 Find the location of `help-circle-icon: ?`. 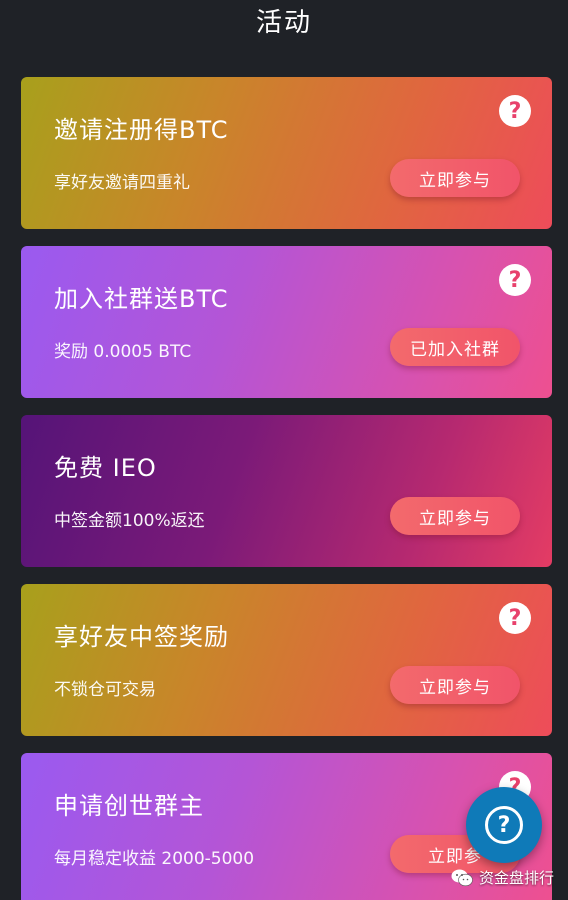

help-circle-icon: ? is located at coordinates (504, 825).